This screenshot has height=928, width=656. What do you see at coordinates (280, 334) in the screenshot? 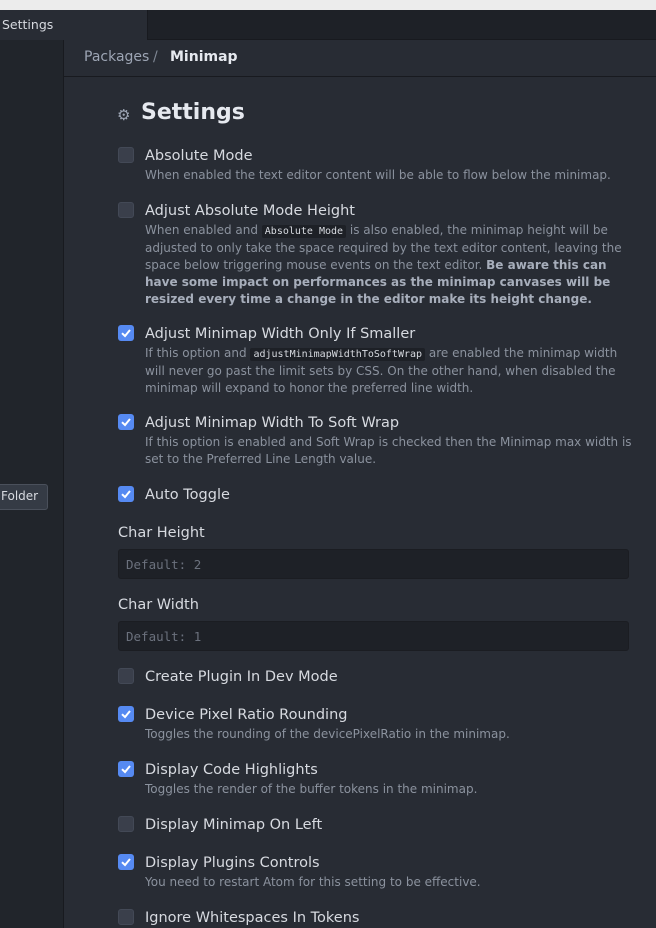
I see `adjust-minimap-width-only-if-smaller-label: Adjust Minimap Width Only If Smaller` at bounding box center [280, 334].